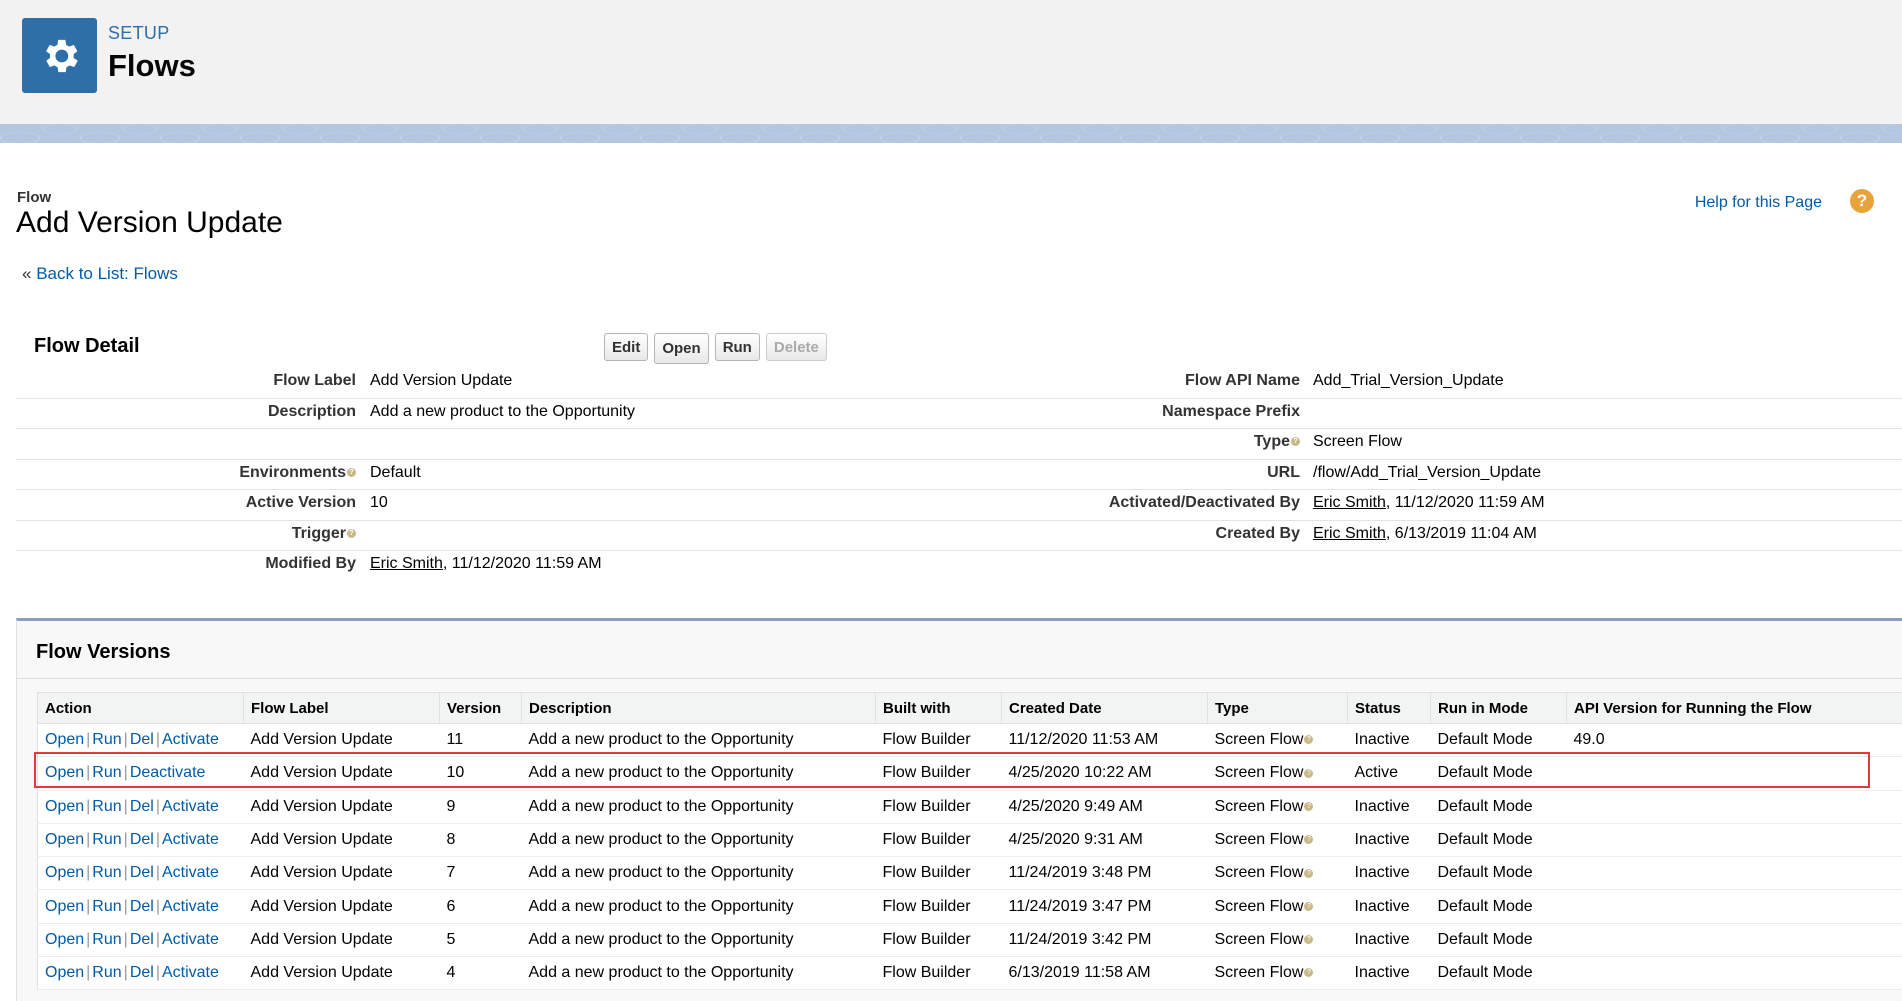 The height and width of the screenshot is (1001, 1902). Describe the element at coordinates (103, 652) in the screenshot. I see `flow-versions-title: Flow Versions` at that location.